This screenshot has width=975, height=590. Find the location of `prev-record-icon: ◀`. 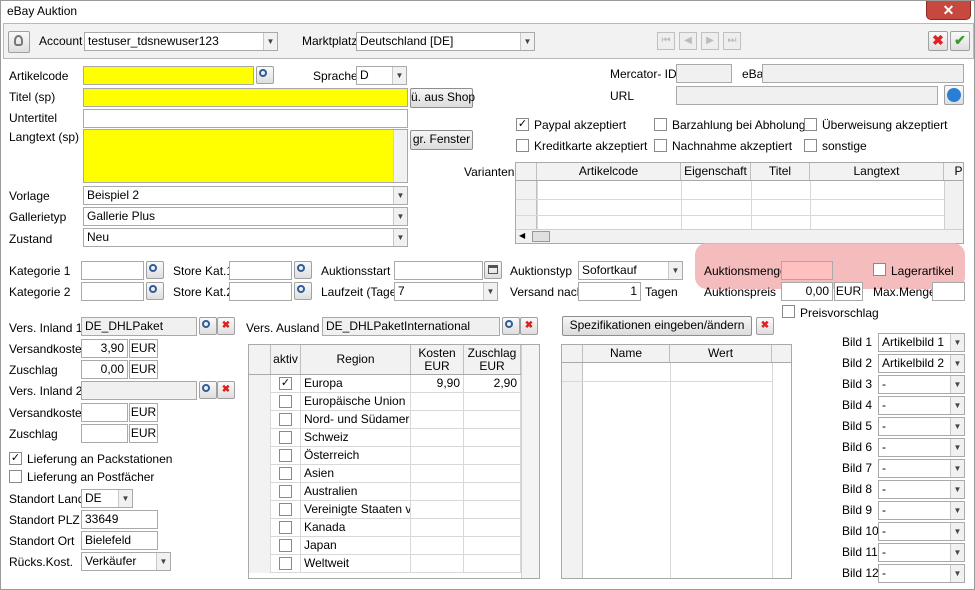

prev-record-icon: ◀ is located at coordinates (688, 41).